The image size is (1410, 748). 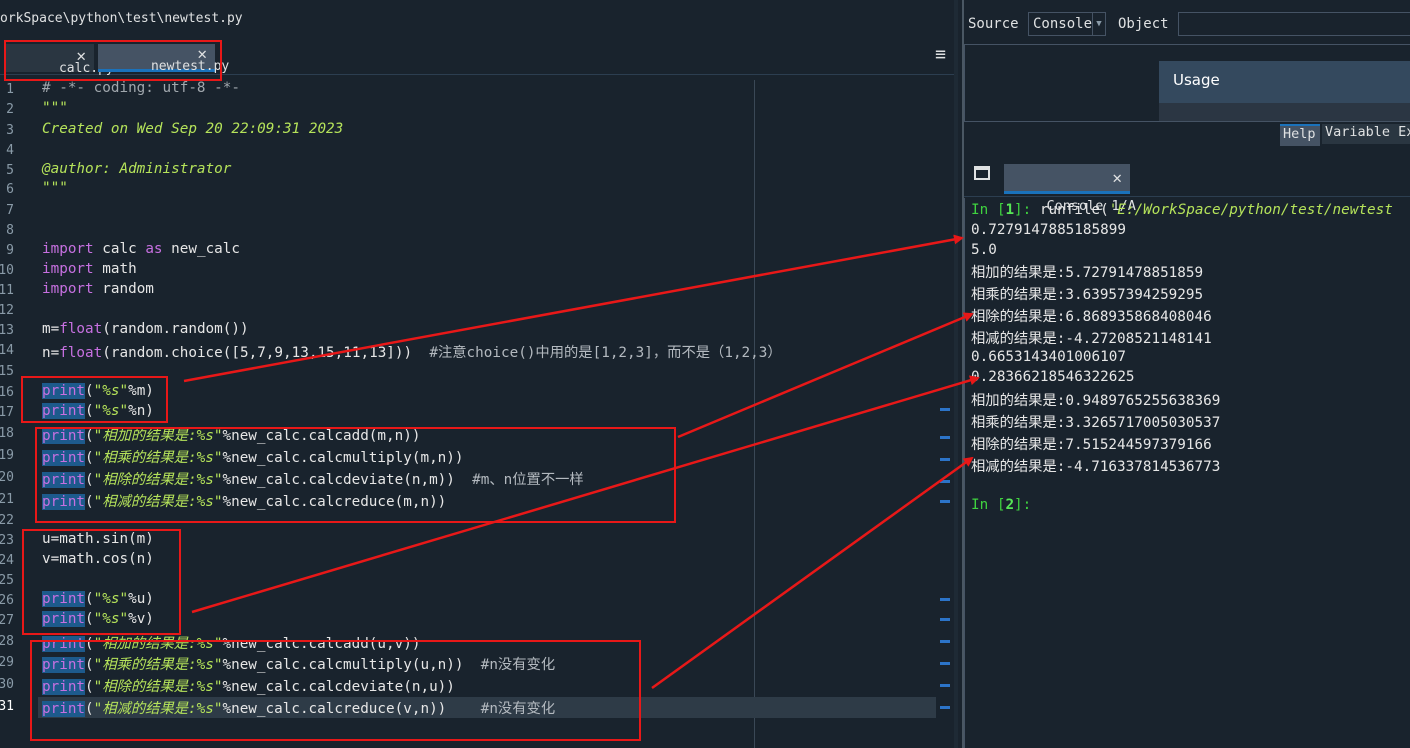 What do you see at coordinates (1087, 295) in the screenshot?
I see `console-output-line: 相乘的结果是:3.63957394259295` at bounding box center [1087, 295].